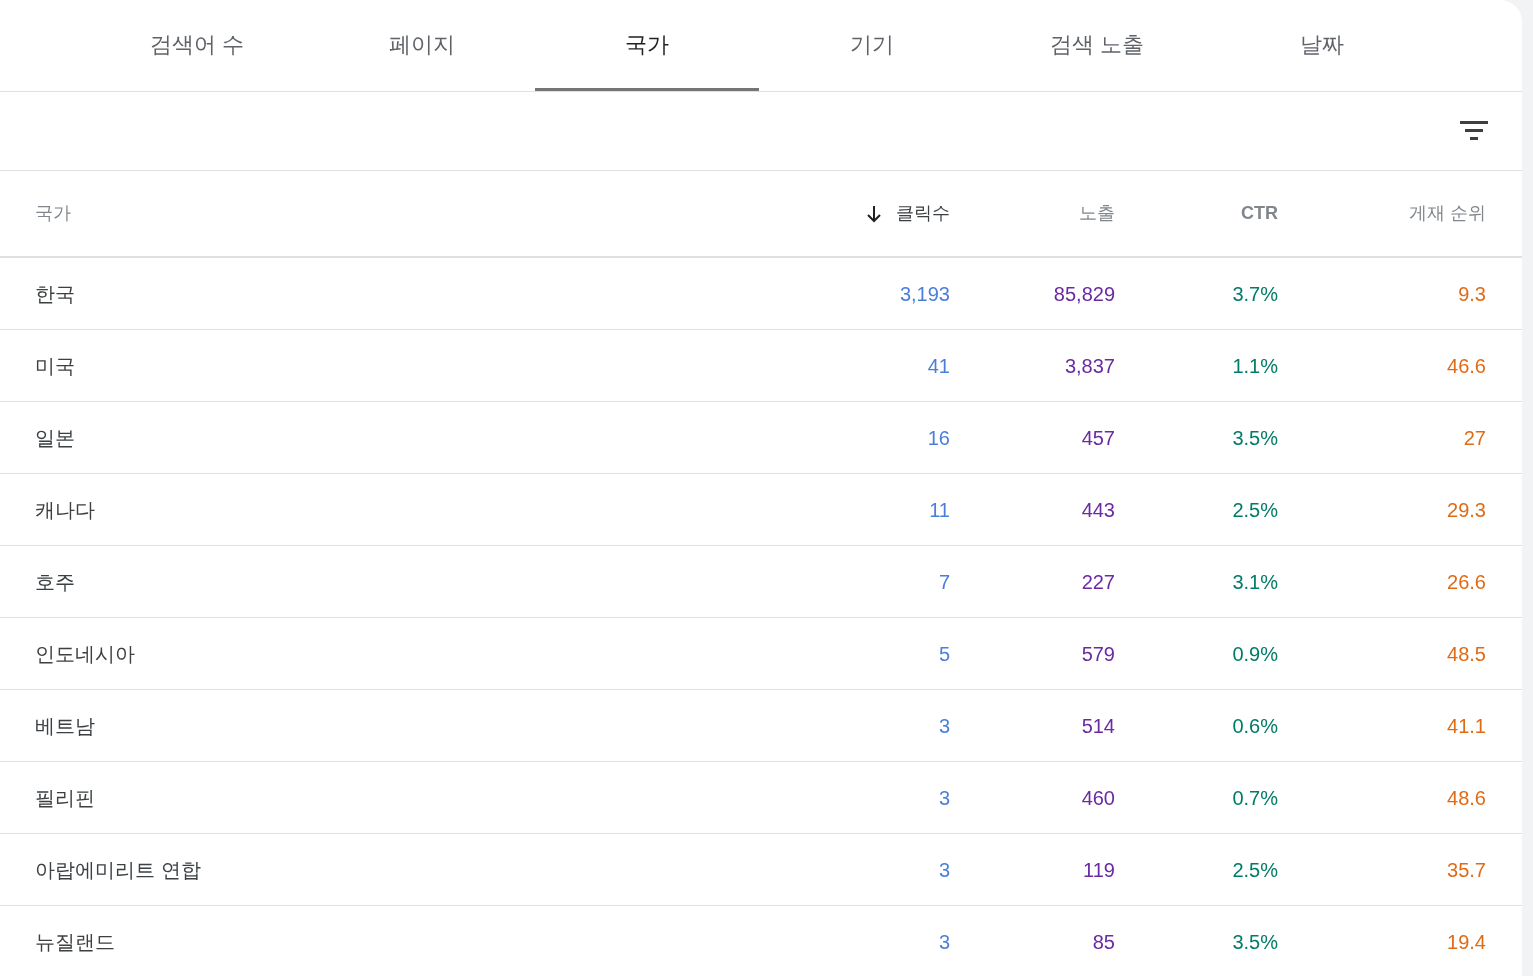 The width and height of the screenshot is (1533, 976). What do you see at coordinates (1097, 438) in the screenshot?
I see `table-cell-text: 457` at bounding box center [1097, 438].